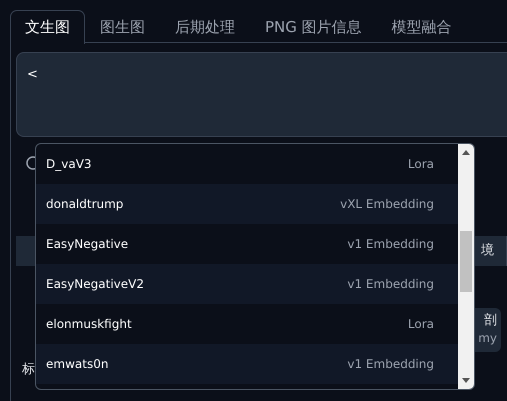 This screenshot has height=401, width=507. What do you see at coordinates (313, 26) in the screenshot?
I see `tab: PNG 图片信息` at bounding box center [313, 26].